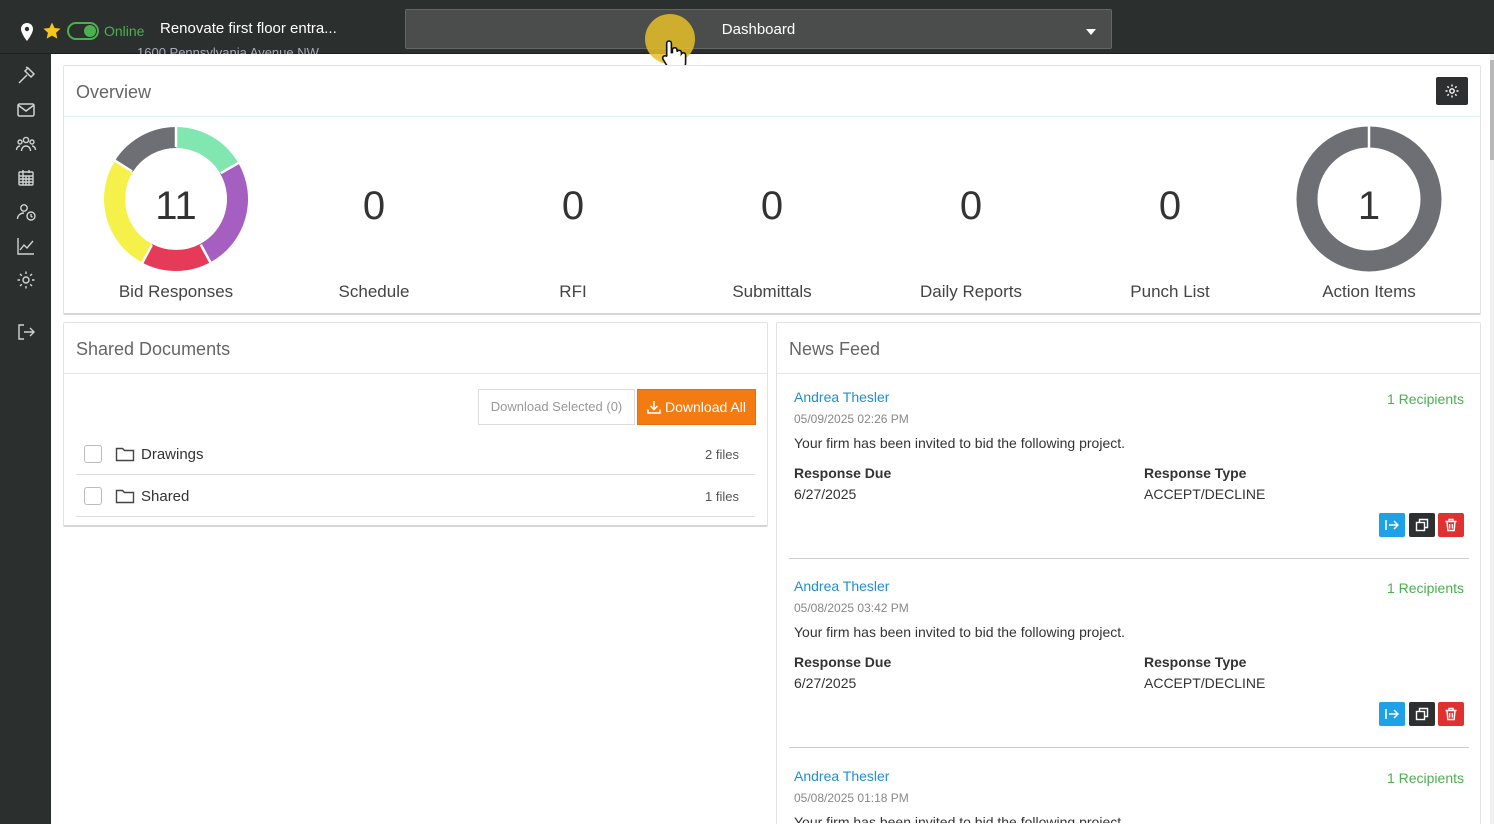  I want to click on news-header-divider, so click(1128, 373).